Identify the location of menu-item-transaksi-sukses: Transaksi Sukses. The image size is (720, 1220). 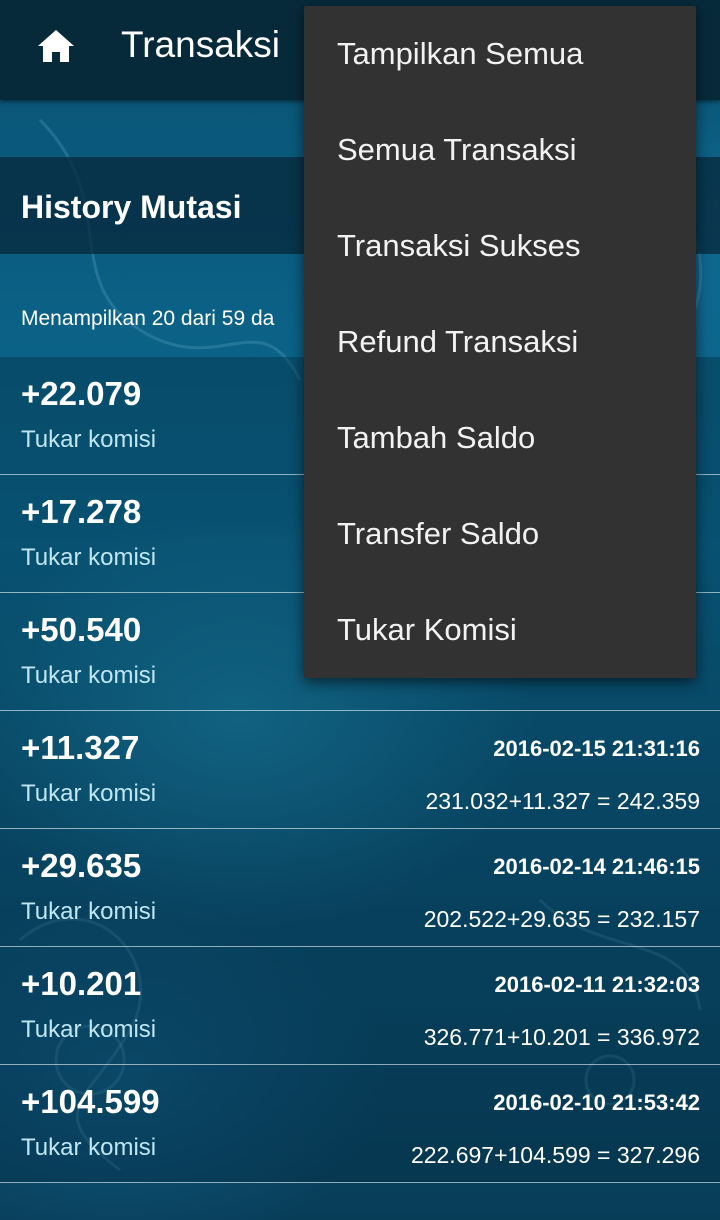
(500, 246).